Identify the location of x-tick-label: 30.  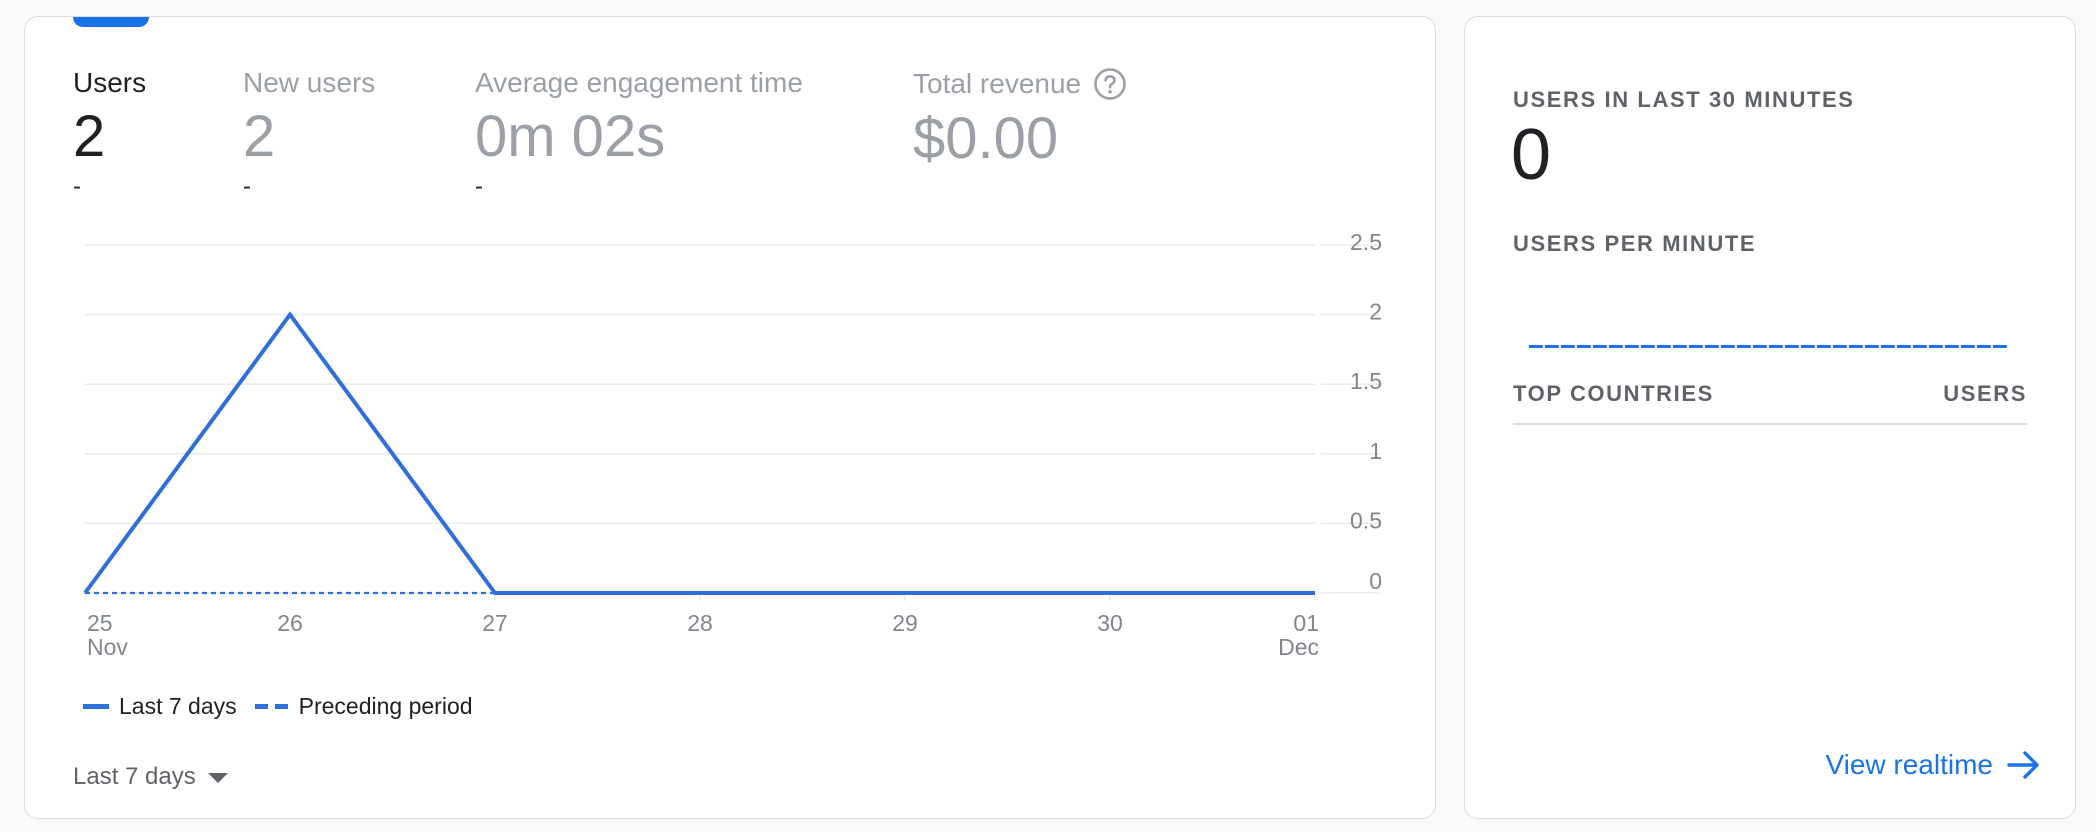
(1110, 623).